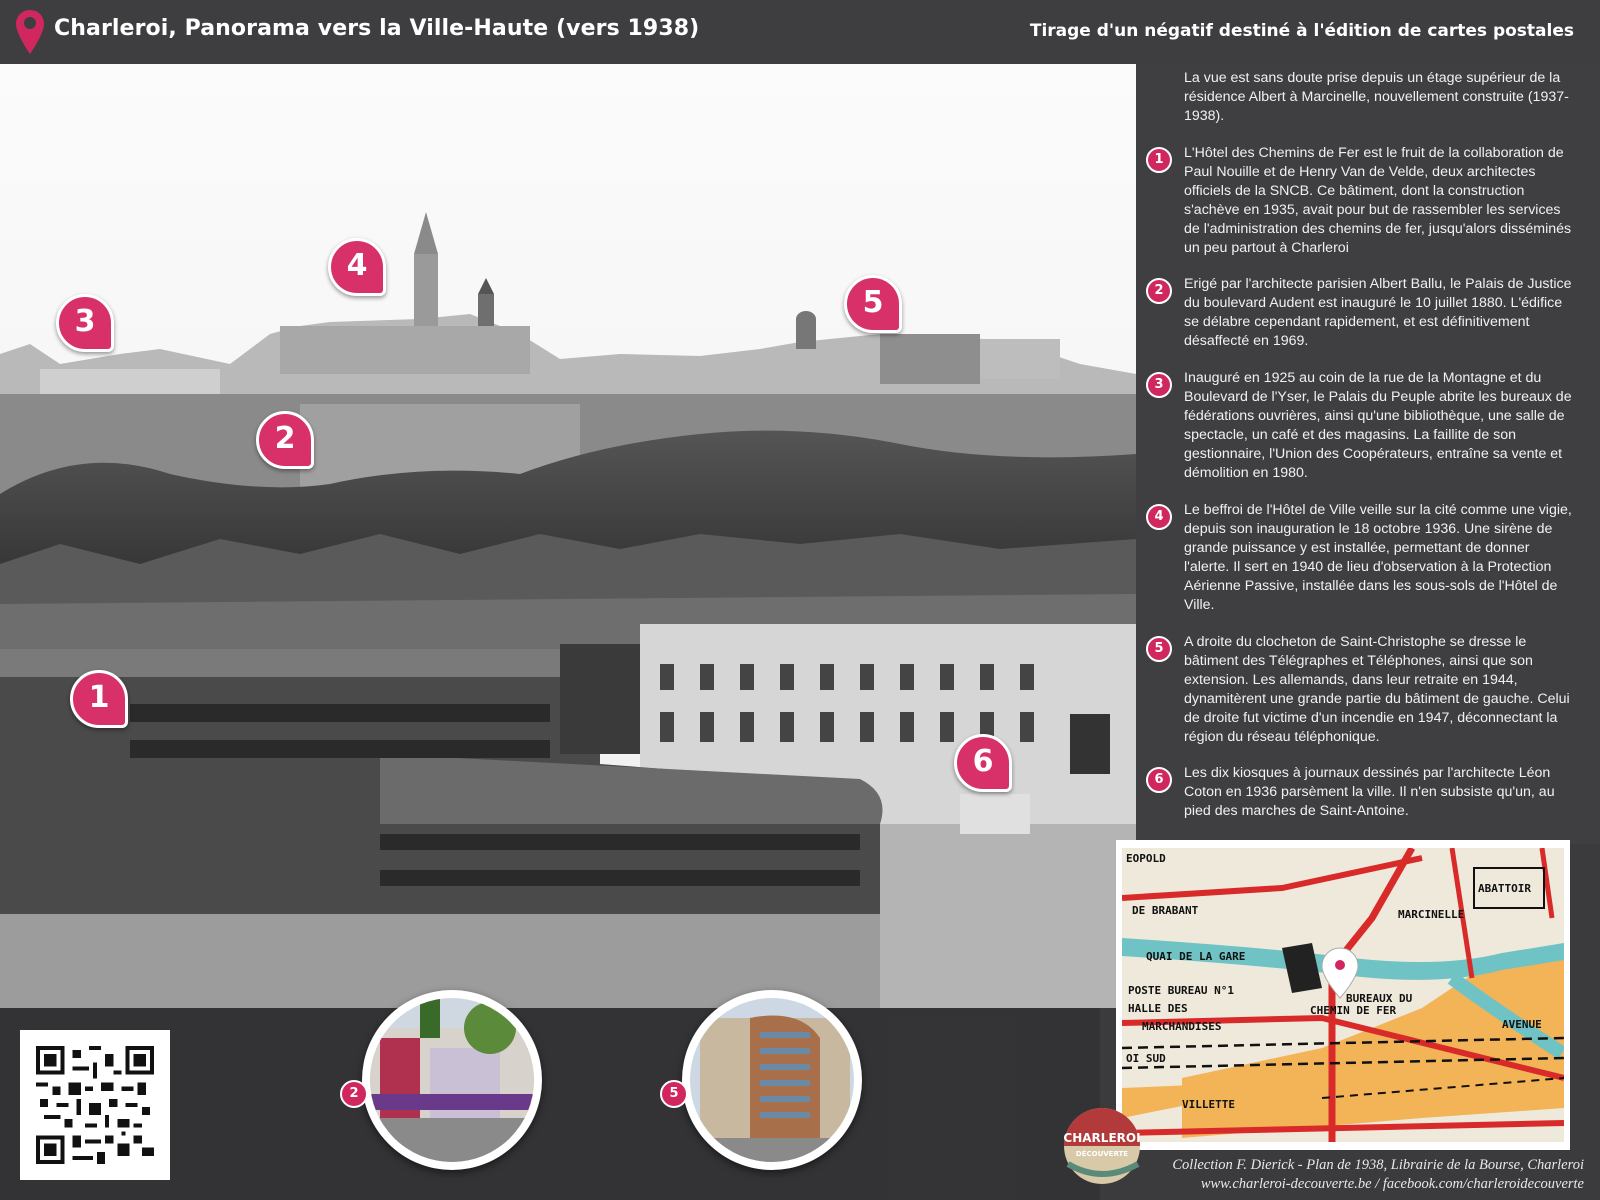  Describe the element at coordinates (1195, 956) in the screenshot. I see `map-label: QUAI DE LA GARE` at that location.